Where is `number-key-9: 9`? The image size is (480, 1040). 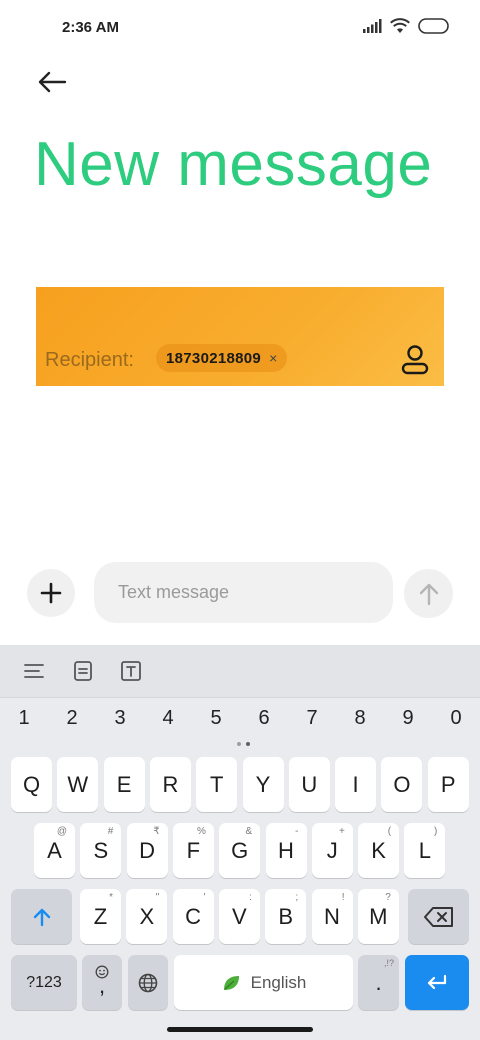 number-key-9: 9 is located at coordinates (408, 718).